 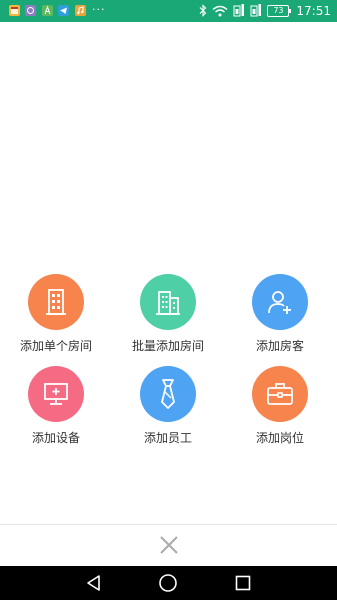 I want to click on back-icon, so click(x=94, y=583).